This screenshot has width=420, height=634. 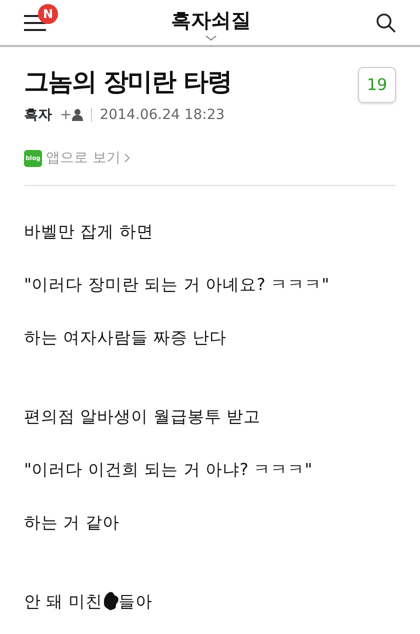 I want to click on body-text: 하는 여자사람들 짜증 난다, so click(x=125, y=337).